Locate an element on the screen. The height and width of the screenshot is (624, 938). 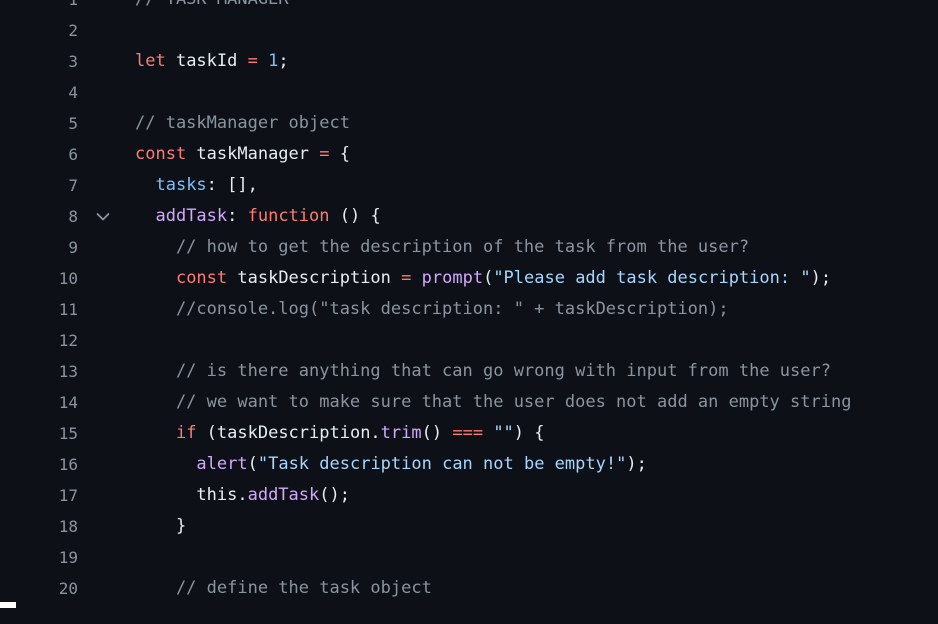
code-line: 12 is located at coordinates (469, 340).